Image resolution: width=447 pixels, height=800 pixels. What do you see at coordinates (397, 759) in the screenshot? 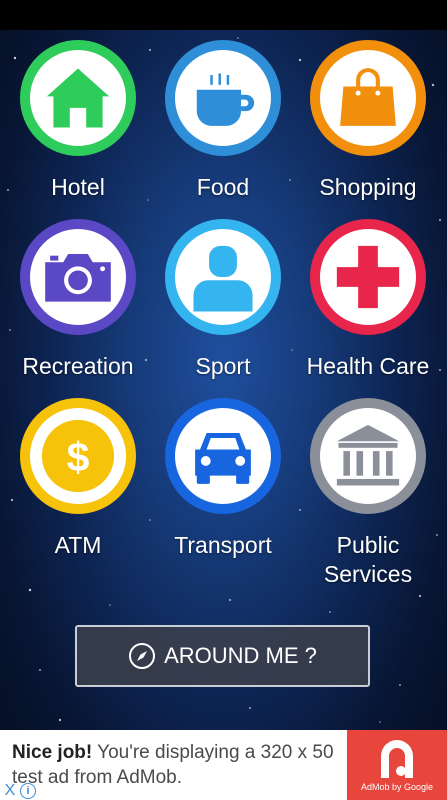
I see `admob-icon` at bounding box center [397, 759].